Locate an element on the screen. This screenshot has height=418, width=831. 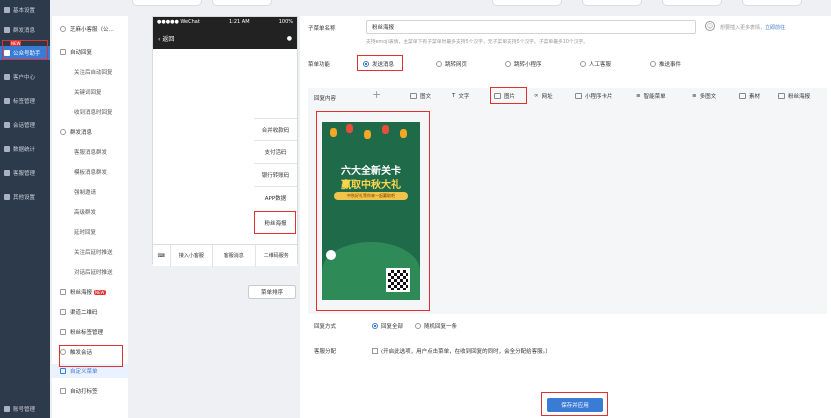
func-push-event: 推送事件 is located at coordinates (665, 64).